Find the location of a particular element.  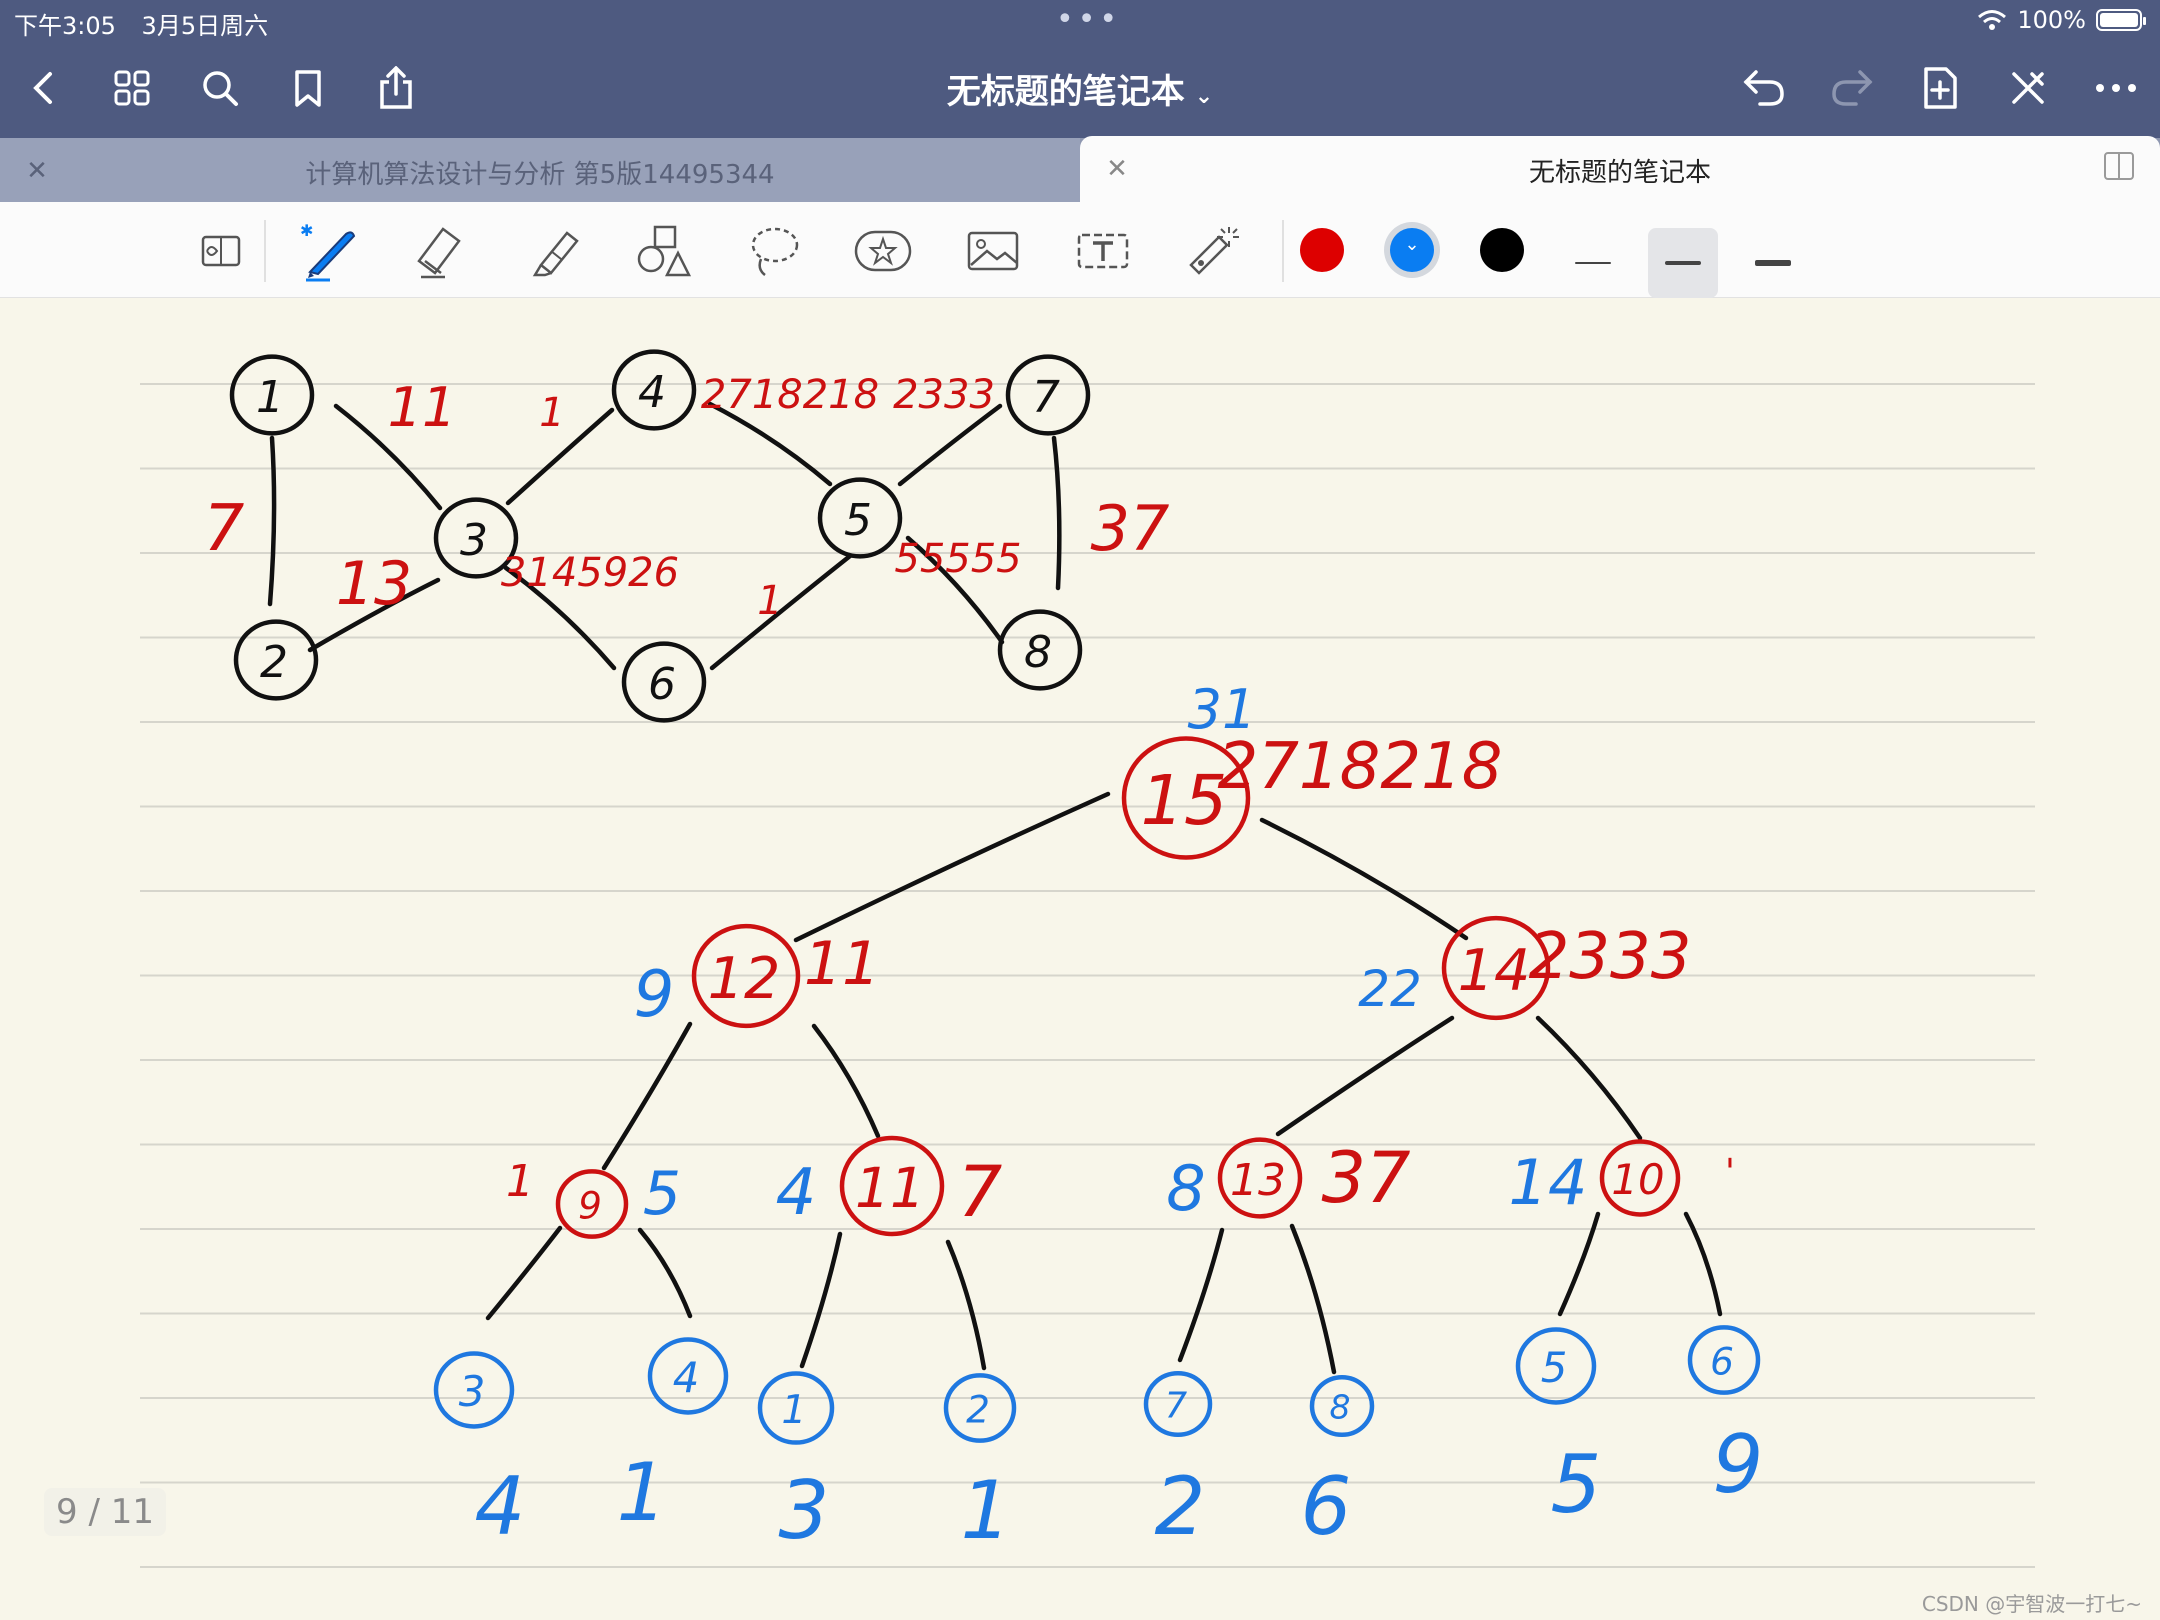

ink-node-label: 2 is located at coordinates (274, 662).